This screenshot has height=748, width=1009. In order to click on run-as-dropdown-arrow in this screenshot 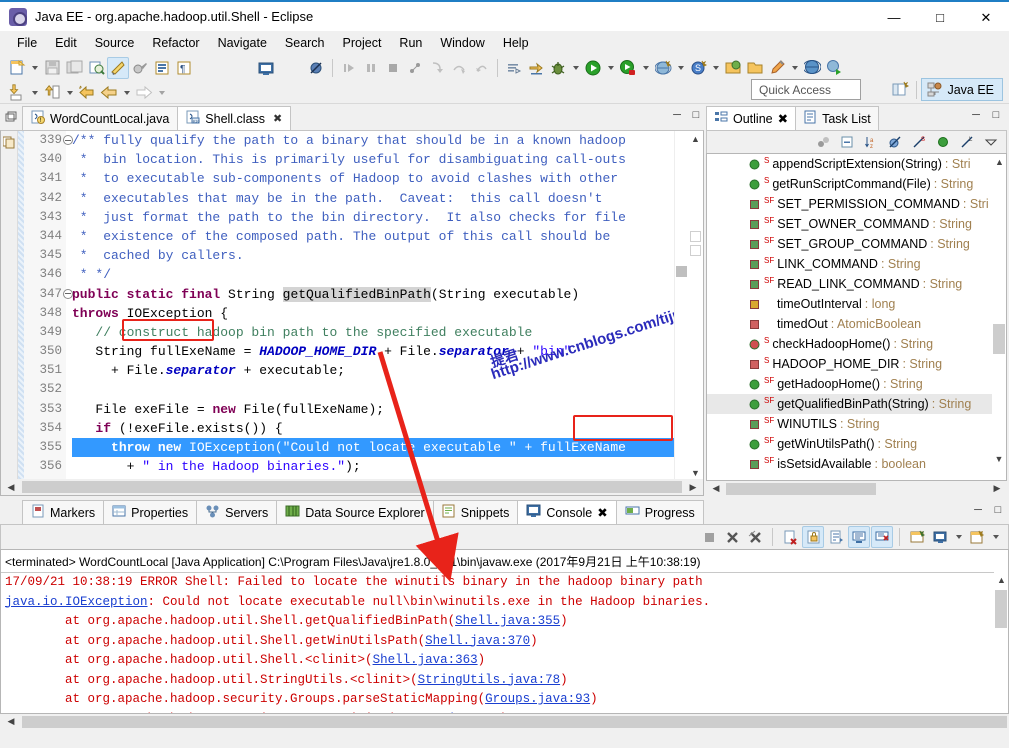, I will do `click(645, 68)`.